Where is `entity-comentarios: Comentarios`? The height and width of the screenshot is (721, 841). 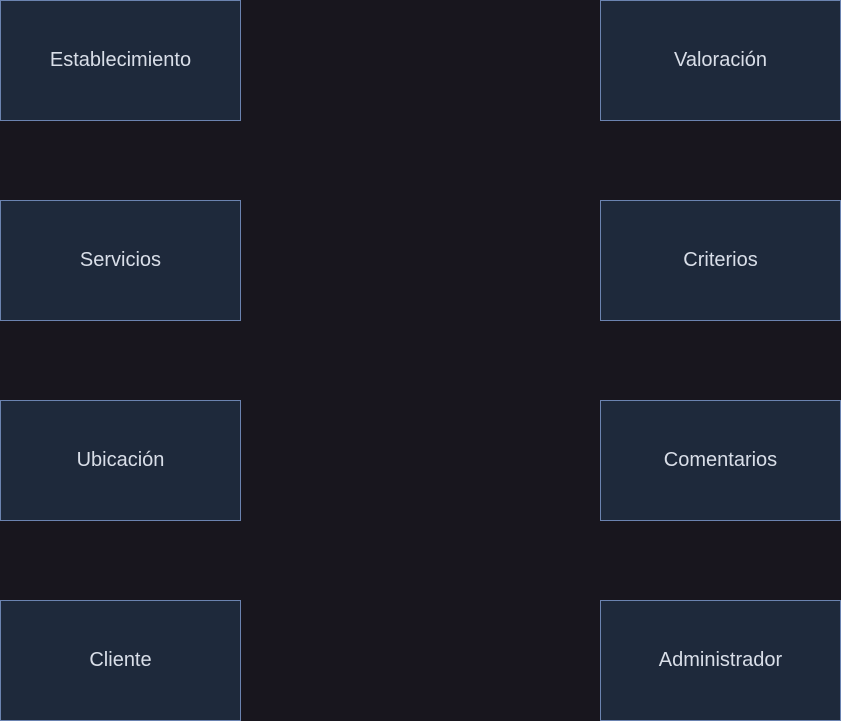
entity-comentarios: Comentarios is located at coordinates (720, 460).